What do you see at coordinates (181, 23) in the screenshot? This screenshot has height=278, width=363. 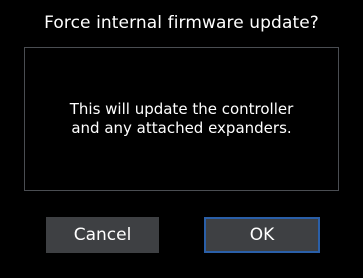 I see `dialog-title: Force internal firmware update?` at bounding box center [181, 23].